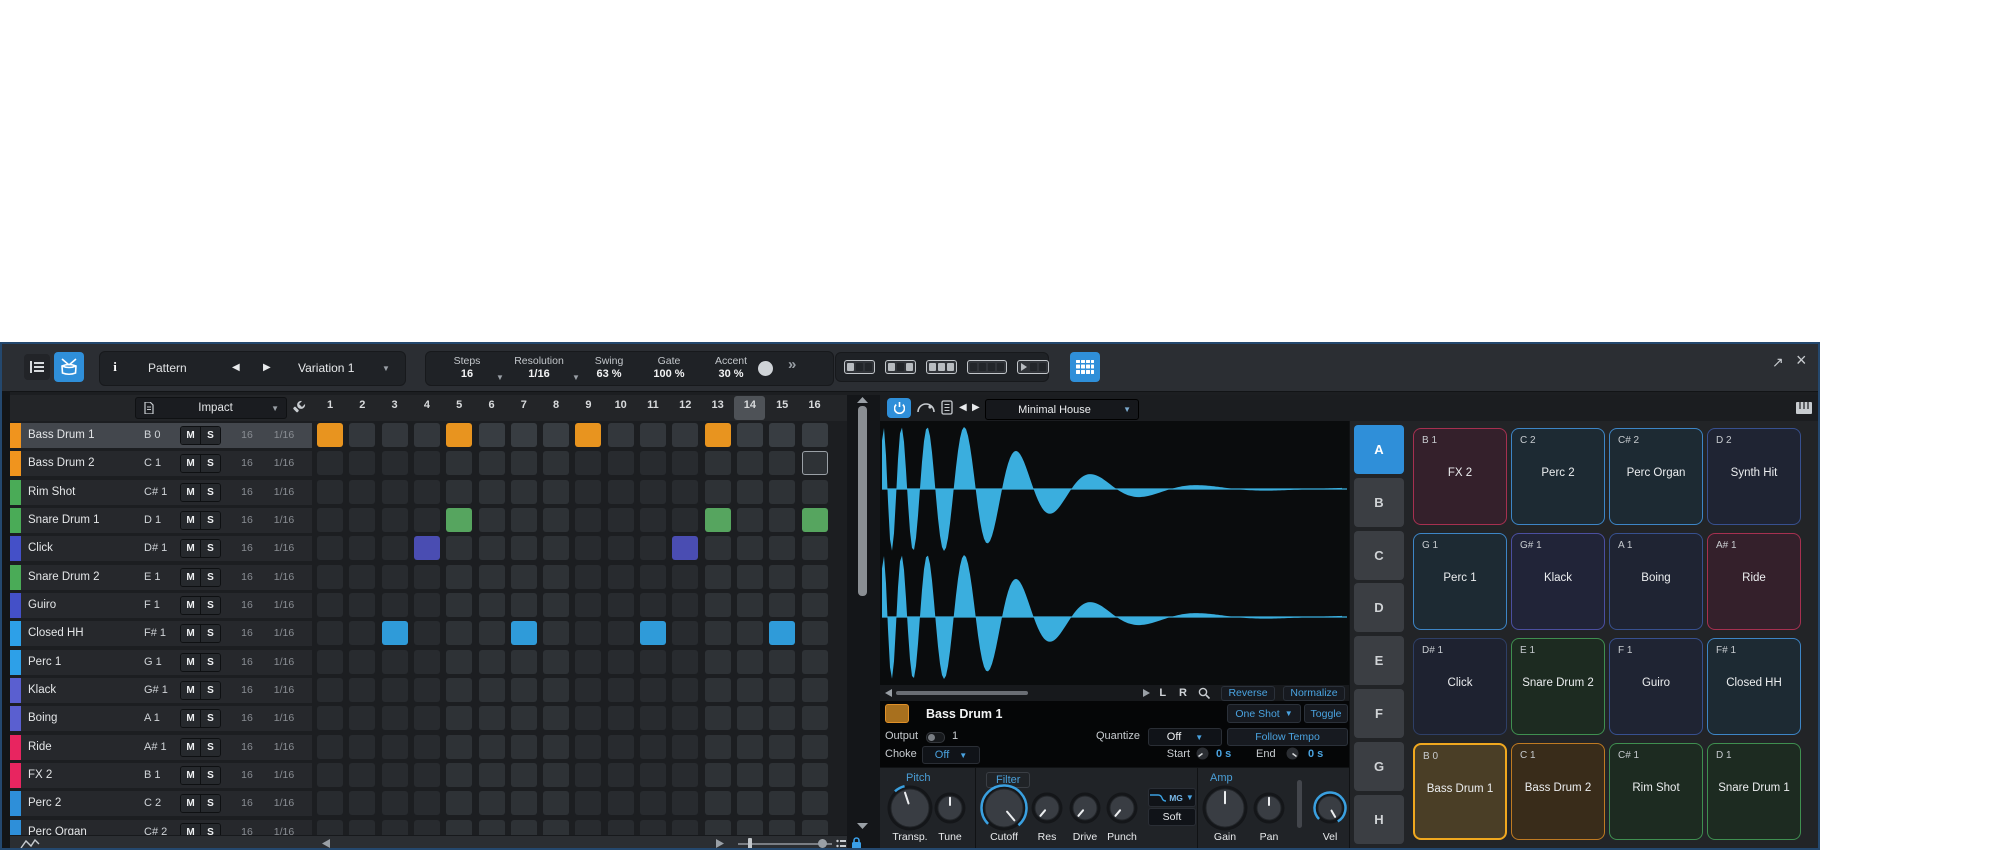 The image size is (2000, 857). What do you see at coordinates (326, 843) in the screenshot?
I see `scroll-left-icon` at bounding box center [326, 843].